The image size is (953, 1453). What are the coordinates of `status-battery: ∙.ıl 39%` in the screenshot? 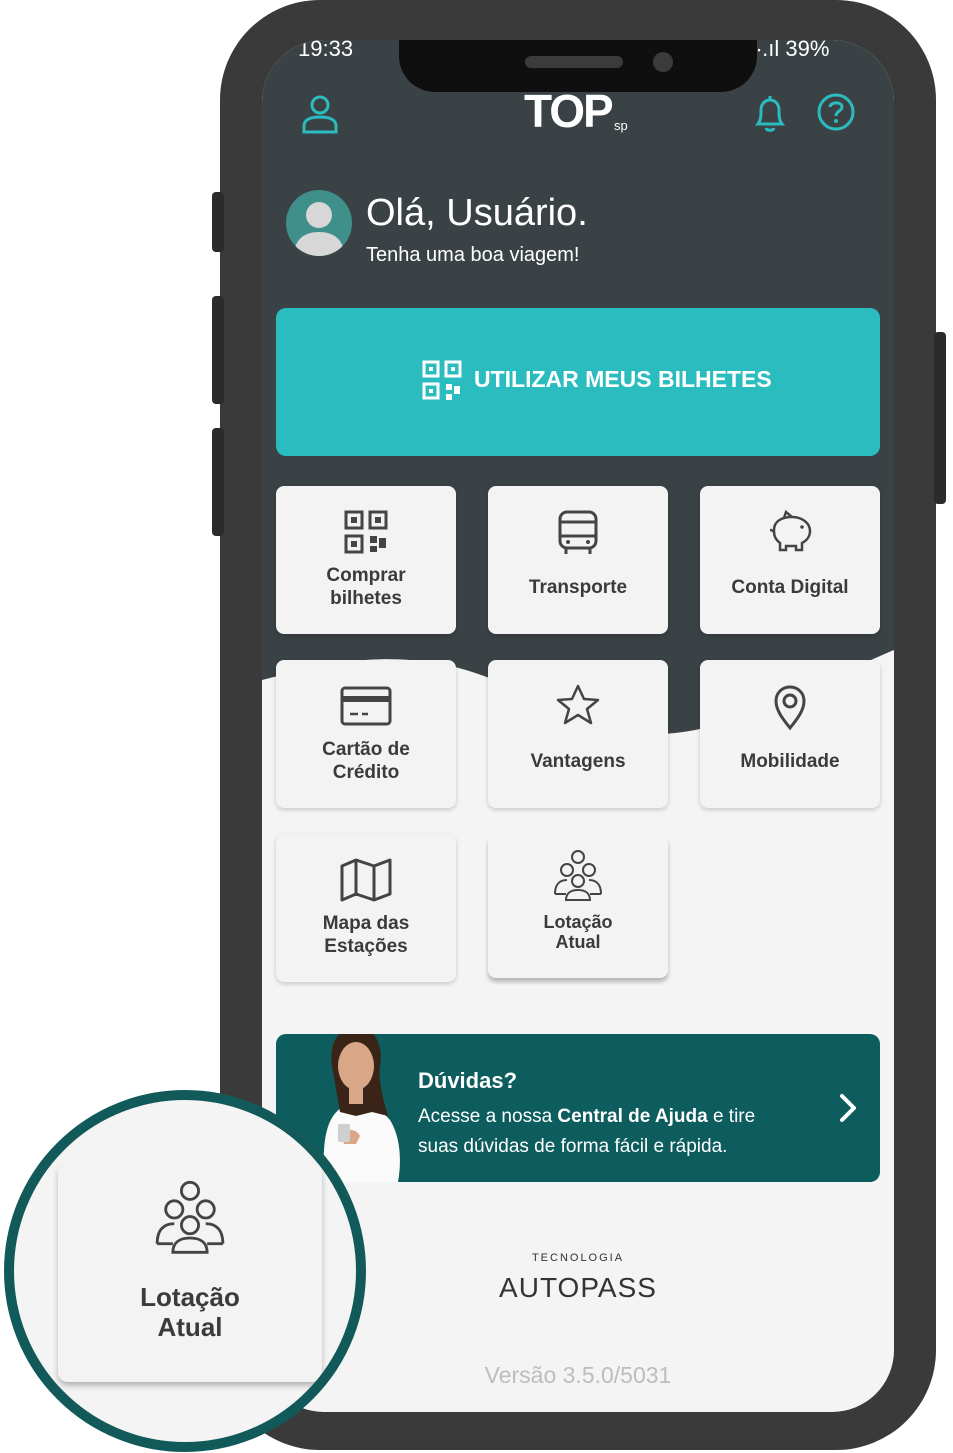 It's located at (792, 51).